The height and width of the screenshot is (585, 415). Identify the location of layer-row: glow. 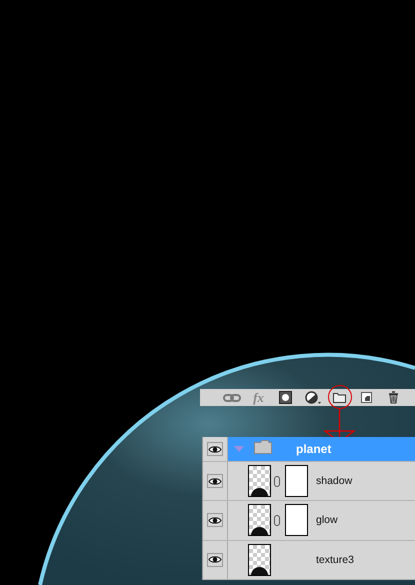
(309, 521).